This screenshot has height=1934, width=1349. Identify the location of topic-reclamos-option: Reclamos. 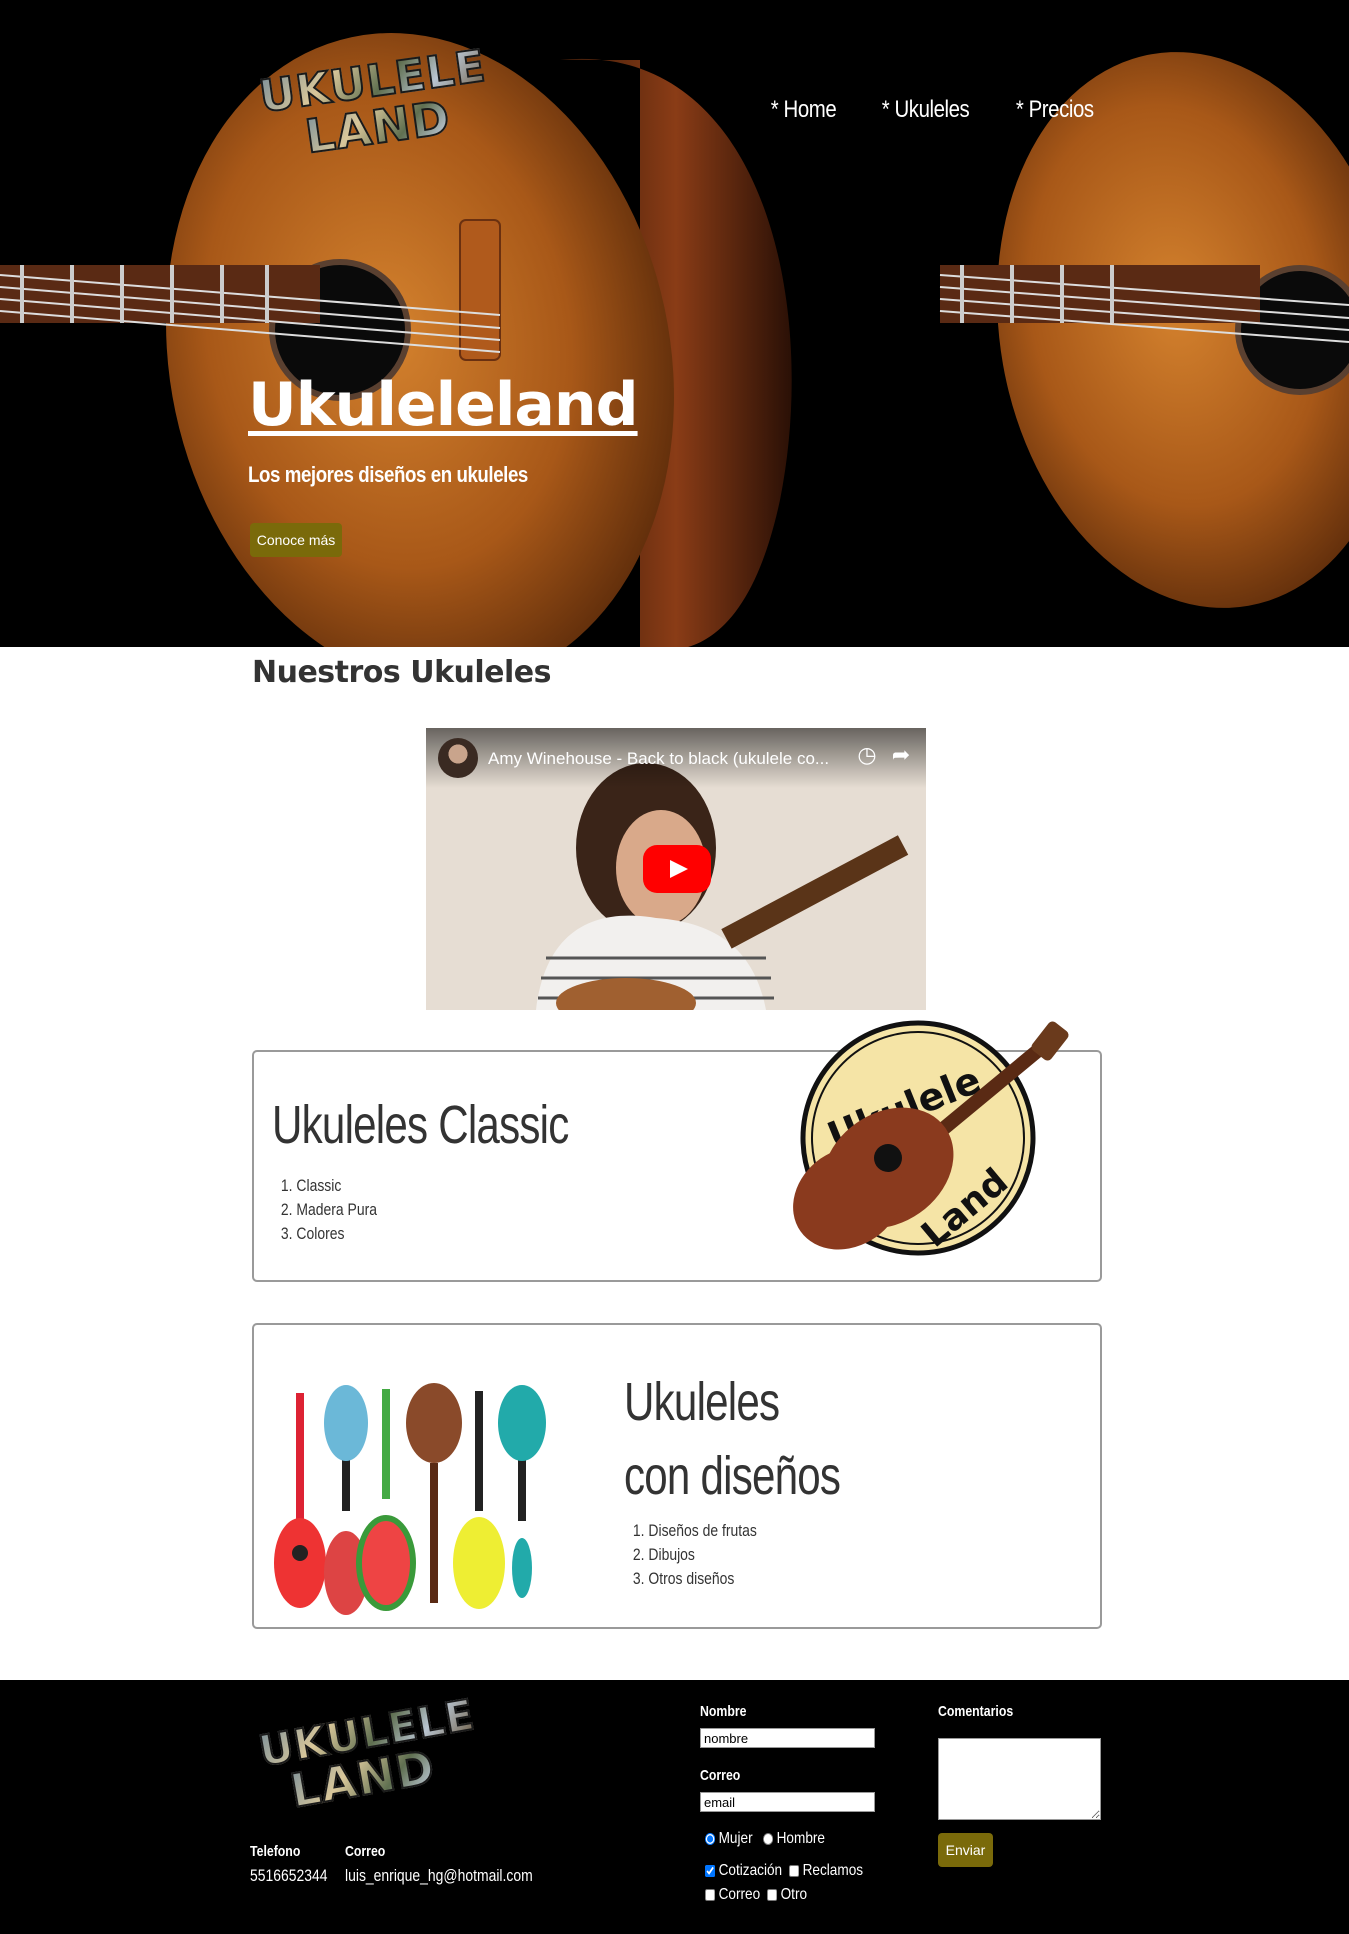
(826, 1871).